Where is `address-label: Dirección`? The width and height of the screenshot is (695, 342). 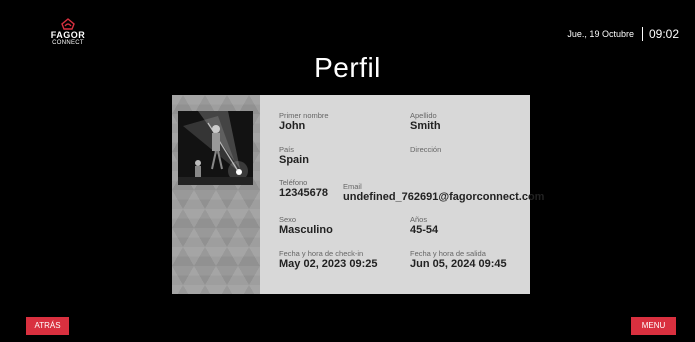 address-label: Dirección is located at coordinates (426, 149).